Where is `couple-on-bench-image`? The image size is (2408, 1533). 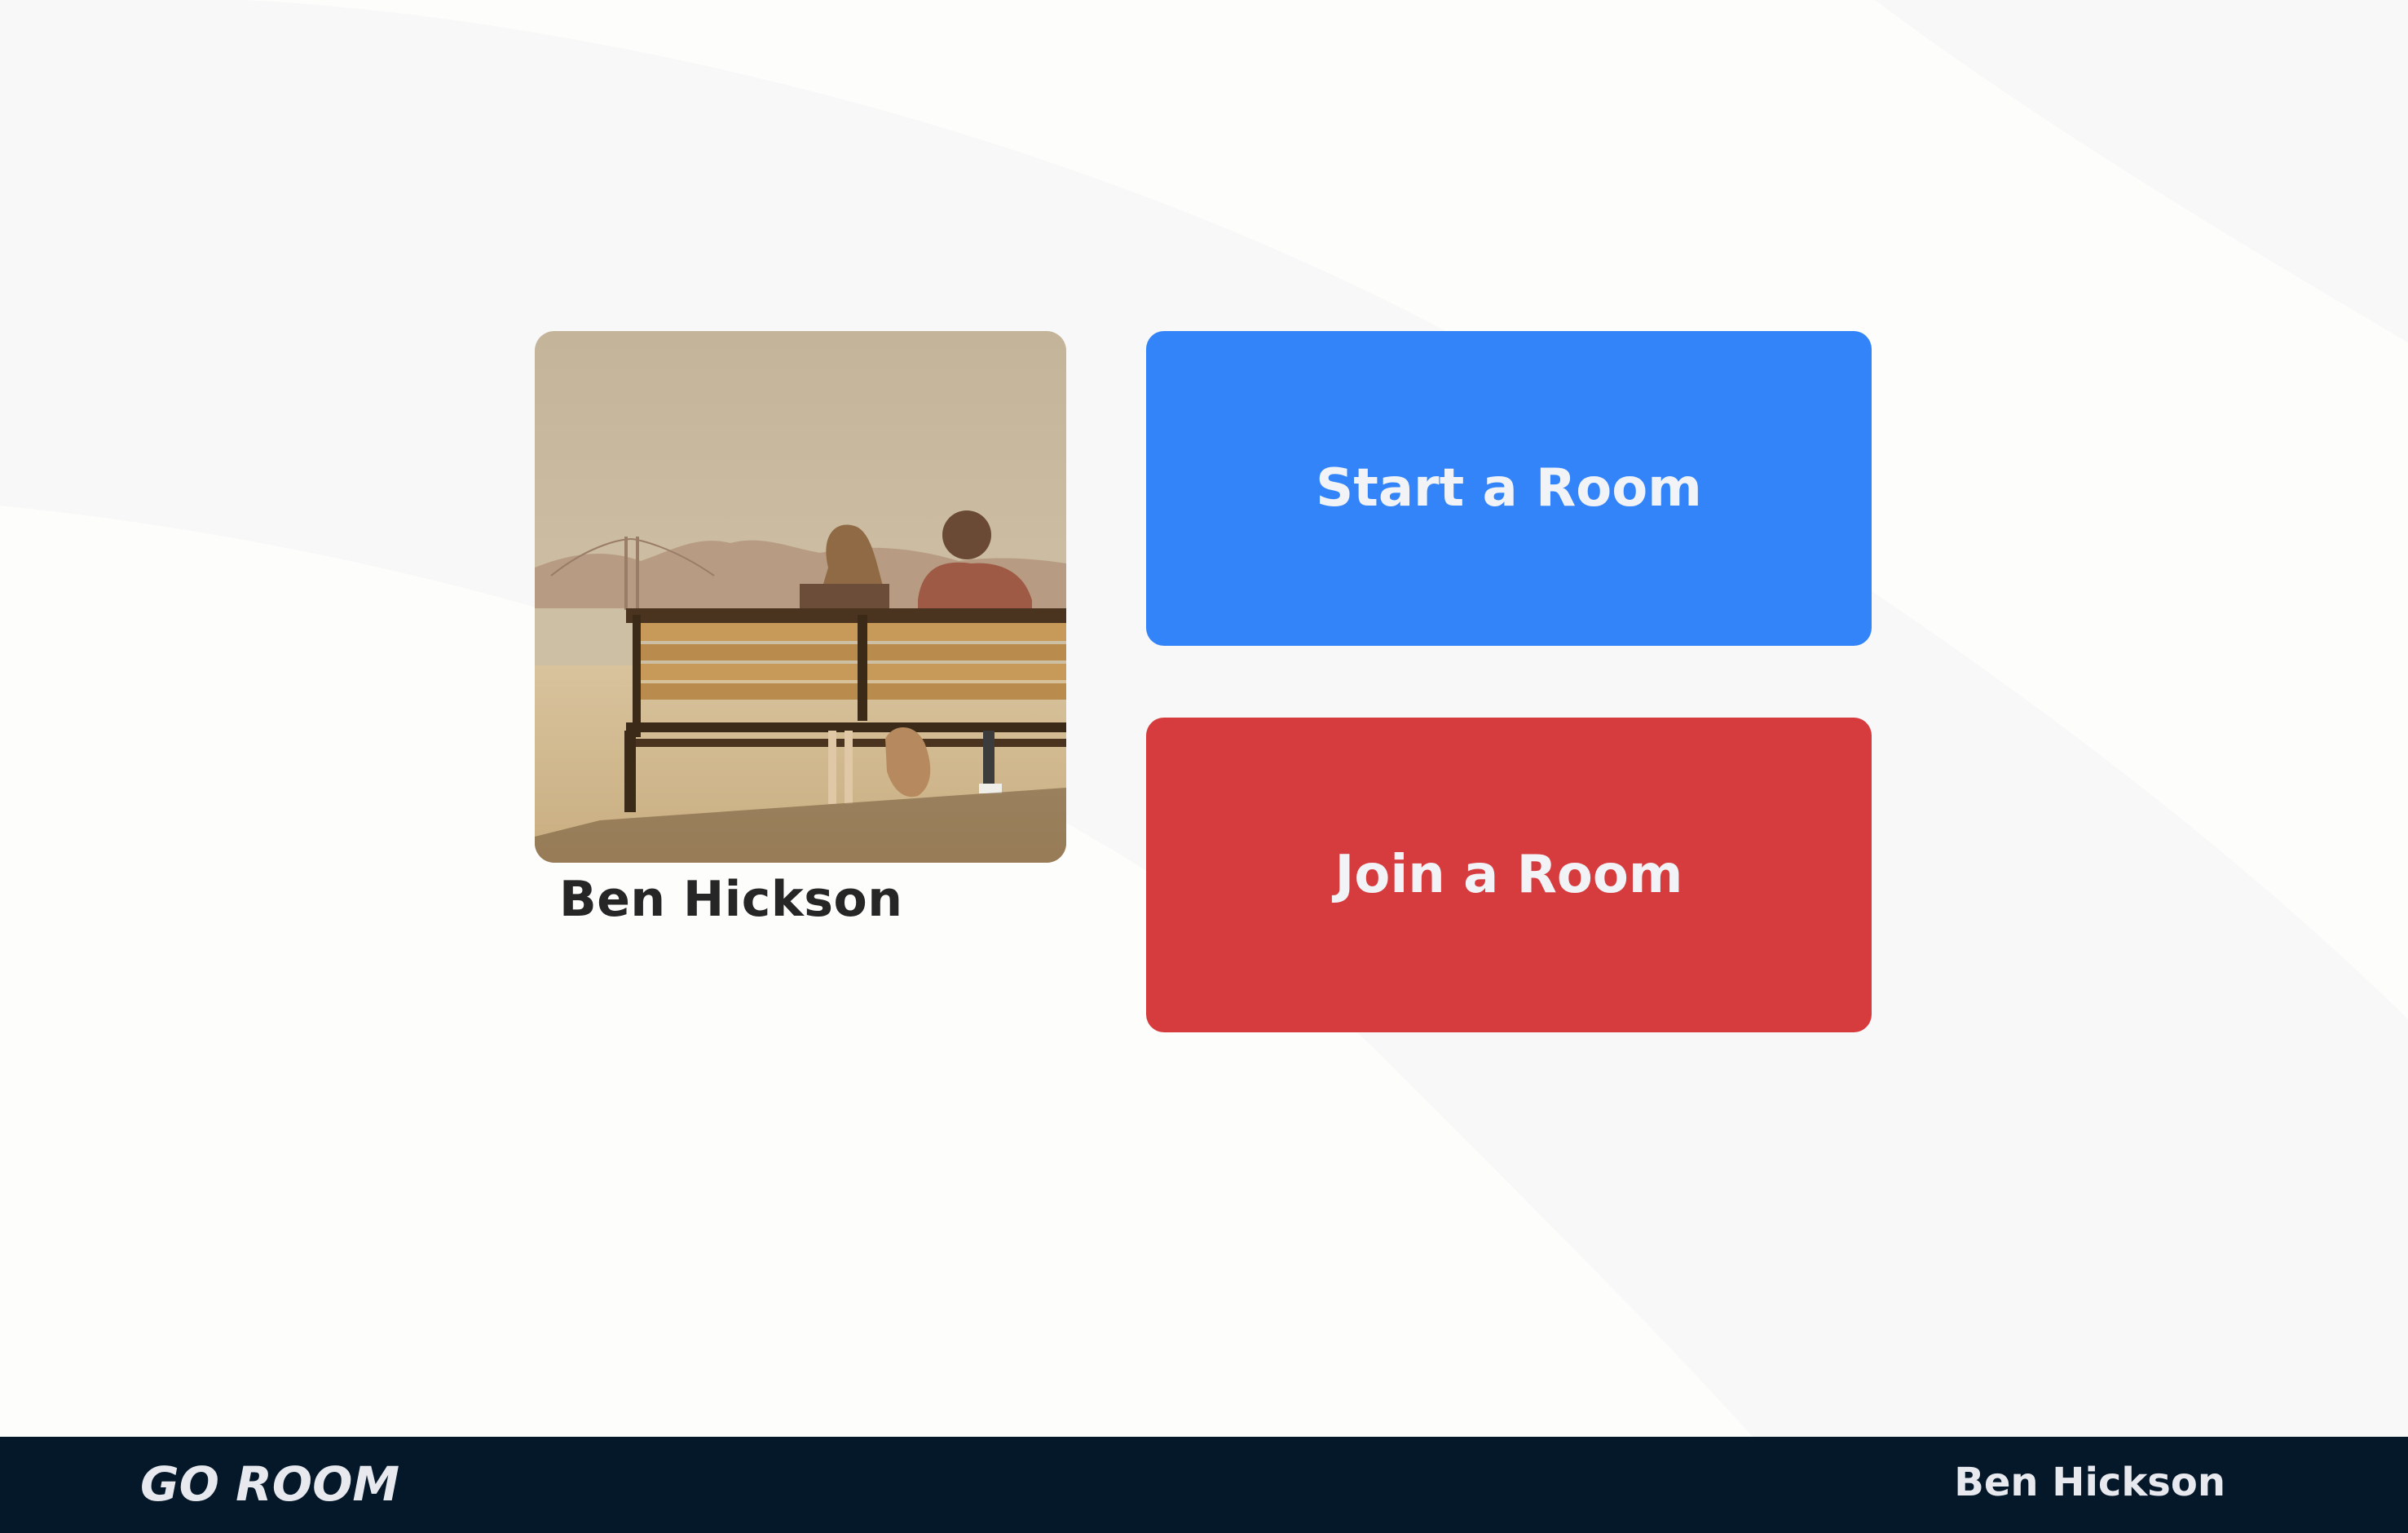 couple-on-bench-image is located at coordinates (800, 597).